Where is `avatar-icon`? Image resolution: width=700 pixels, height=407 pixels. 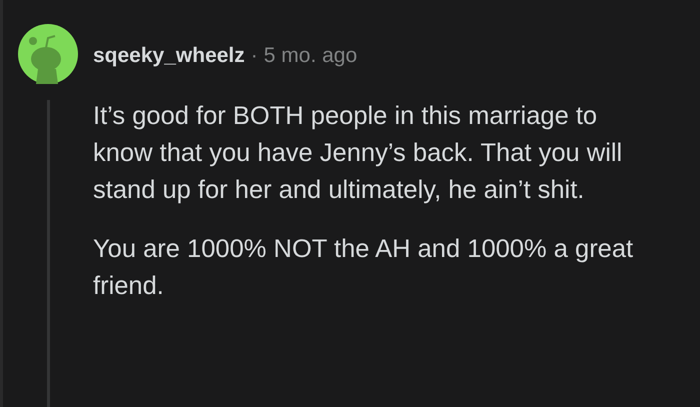
avatar-icon is located at coordinates (48, 54).